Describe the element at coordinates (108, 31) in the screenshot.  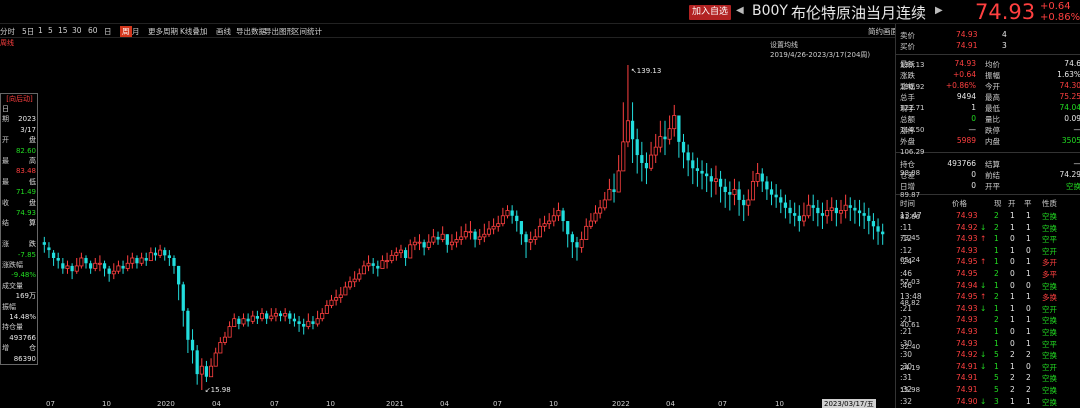
I see `period-tab-7: 日` at that location.